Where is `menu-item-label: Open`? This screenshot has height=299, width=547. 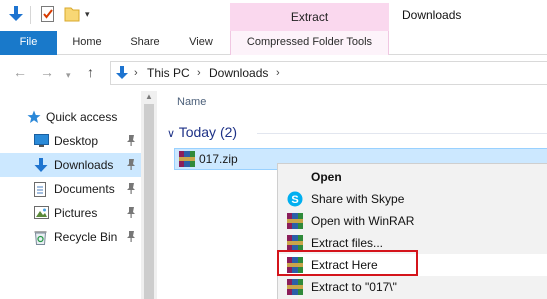 menu-item-label: Open is located at coordinates (326, 177).